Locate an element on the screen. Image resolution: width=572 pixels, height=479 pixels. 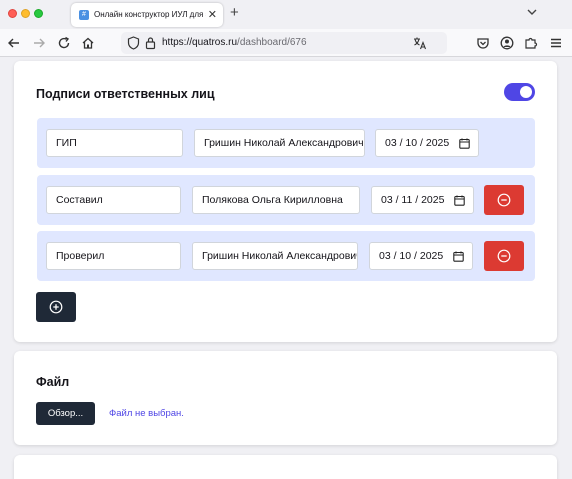
translate-icon is located at coordinates (420, 43).